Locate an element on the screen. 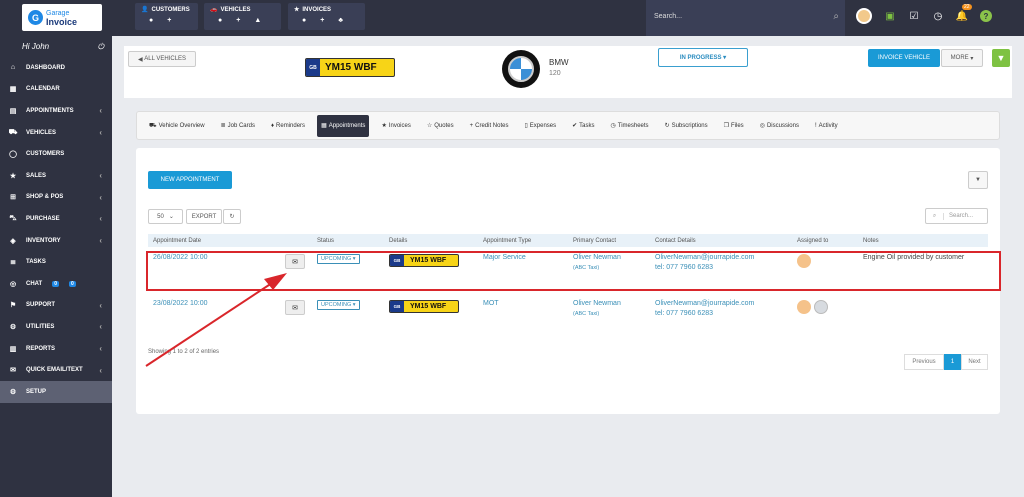  arrow-line is located at coordinates (209, 324).